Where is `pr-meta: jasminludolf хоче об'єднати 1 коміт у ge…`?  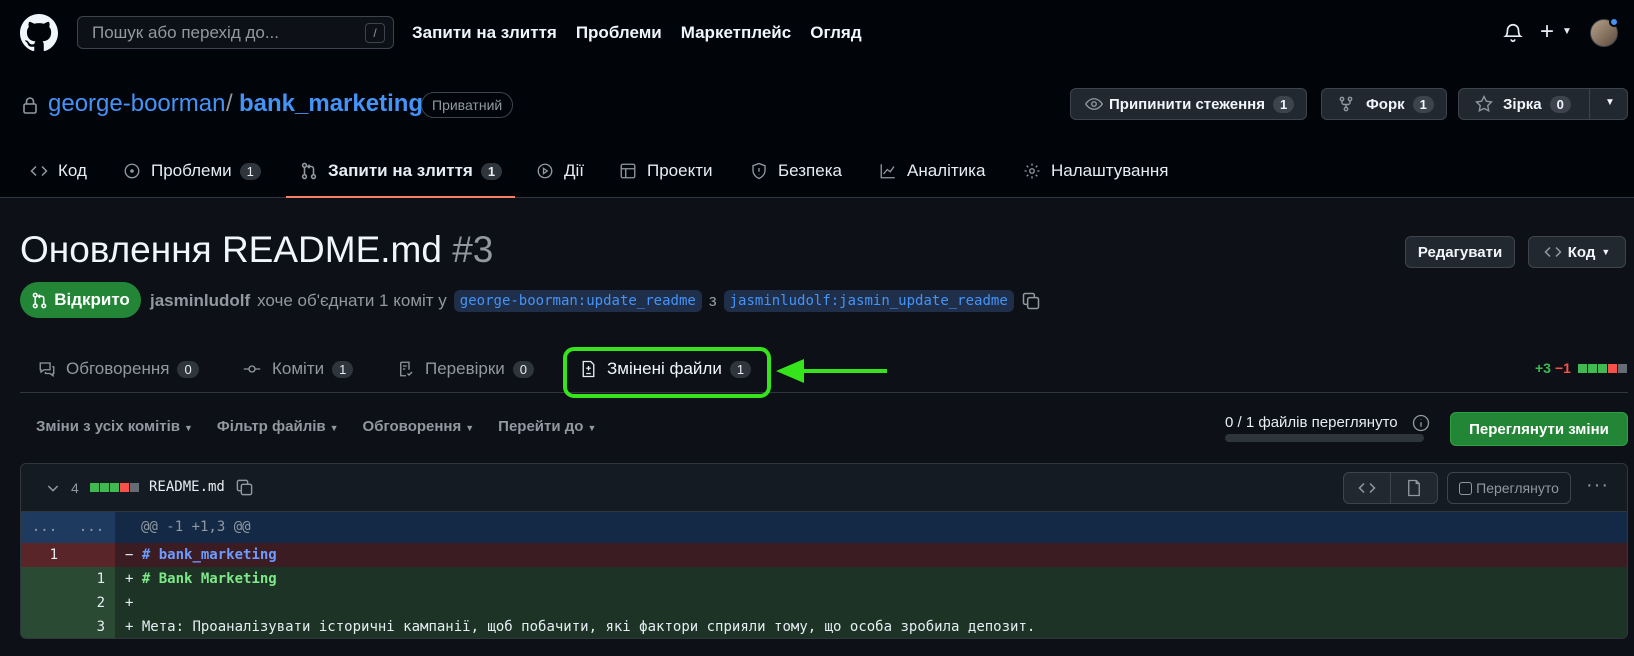
pr-meta: jasminludolf хоче об'єднати 1 коміт у ge… is located at coordinates (595, 301).